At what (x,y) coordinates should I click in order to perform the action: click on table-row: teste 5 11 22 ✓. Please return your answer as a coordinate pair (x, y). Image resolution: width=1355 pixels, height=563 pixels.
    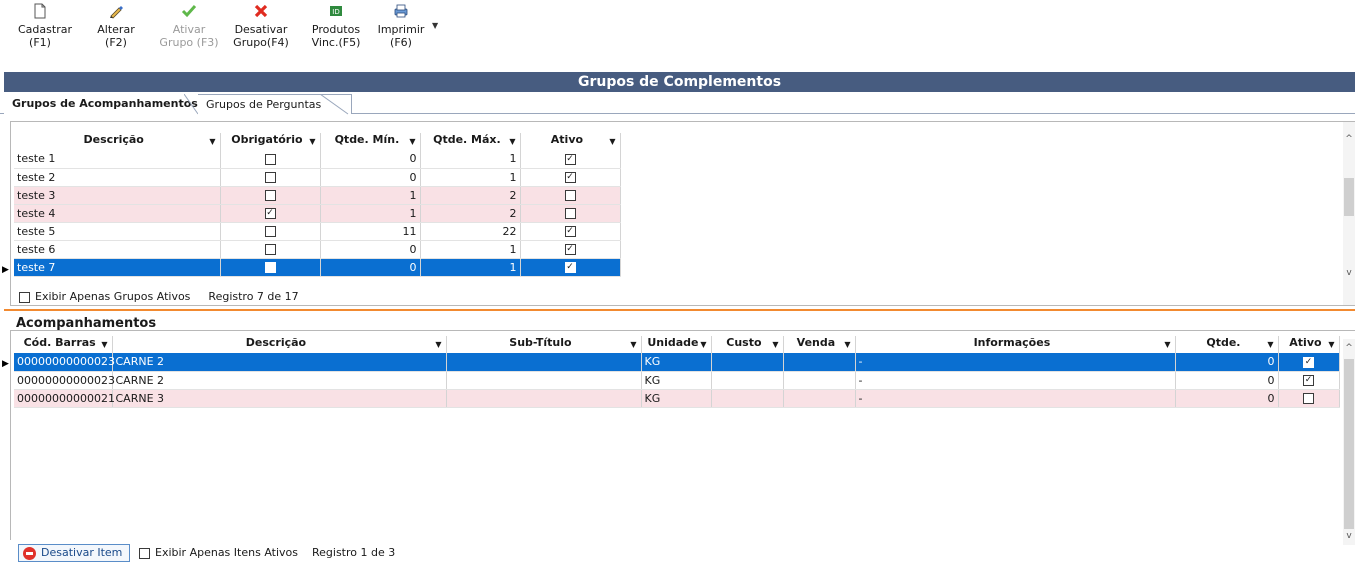
    Looking at the image, I should click on (317, 231).